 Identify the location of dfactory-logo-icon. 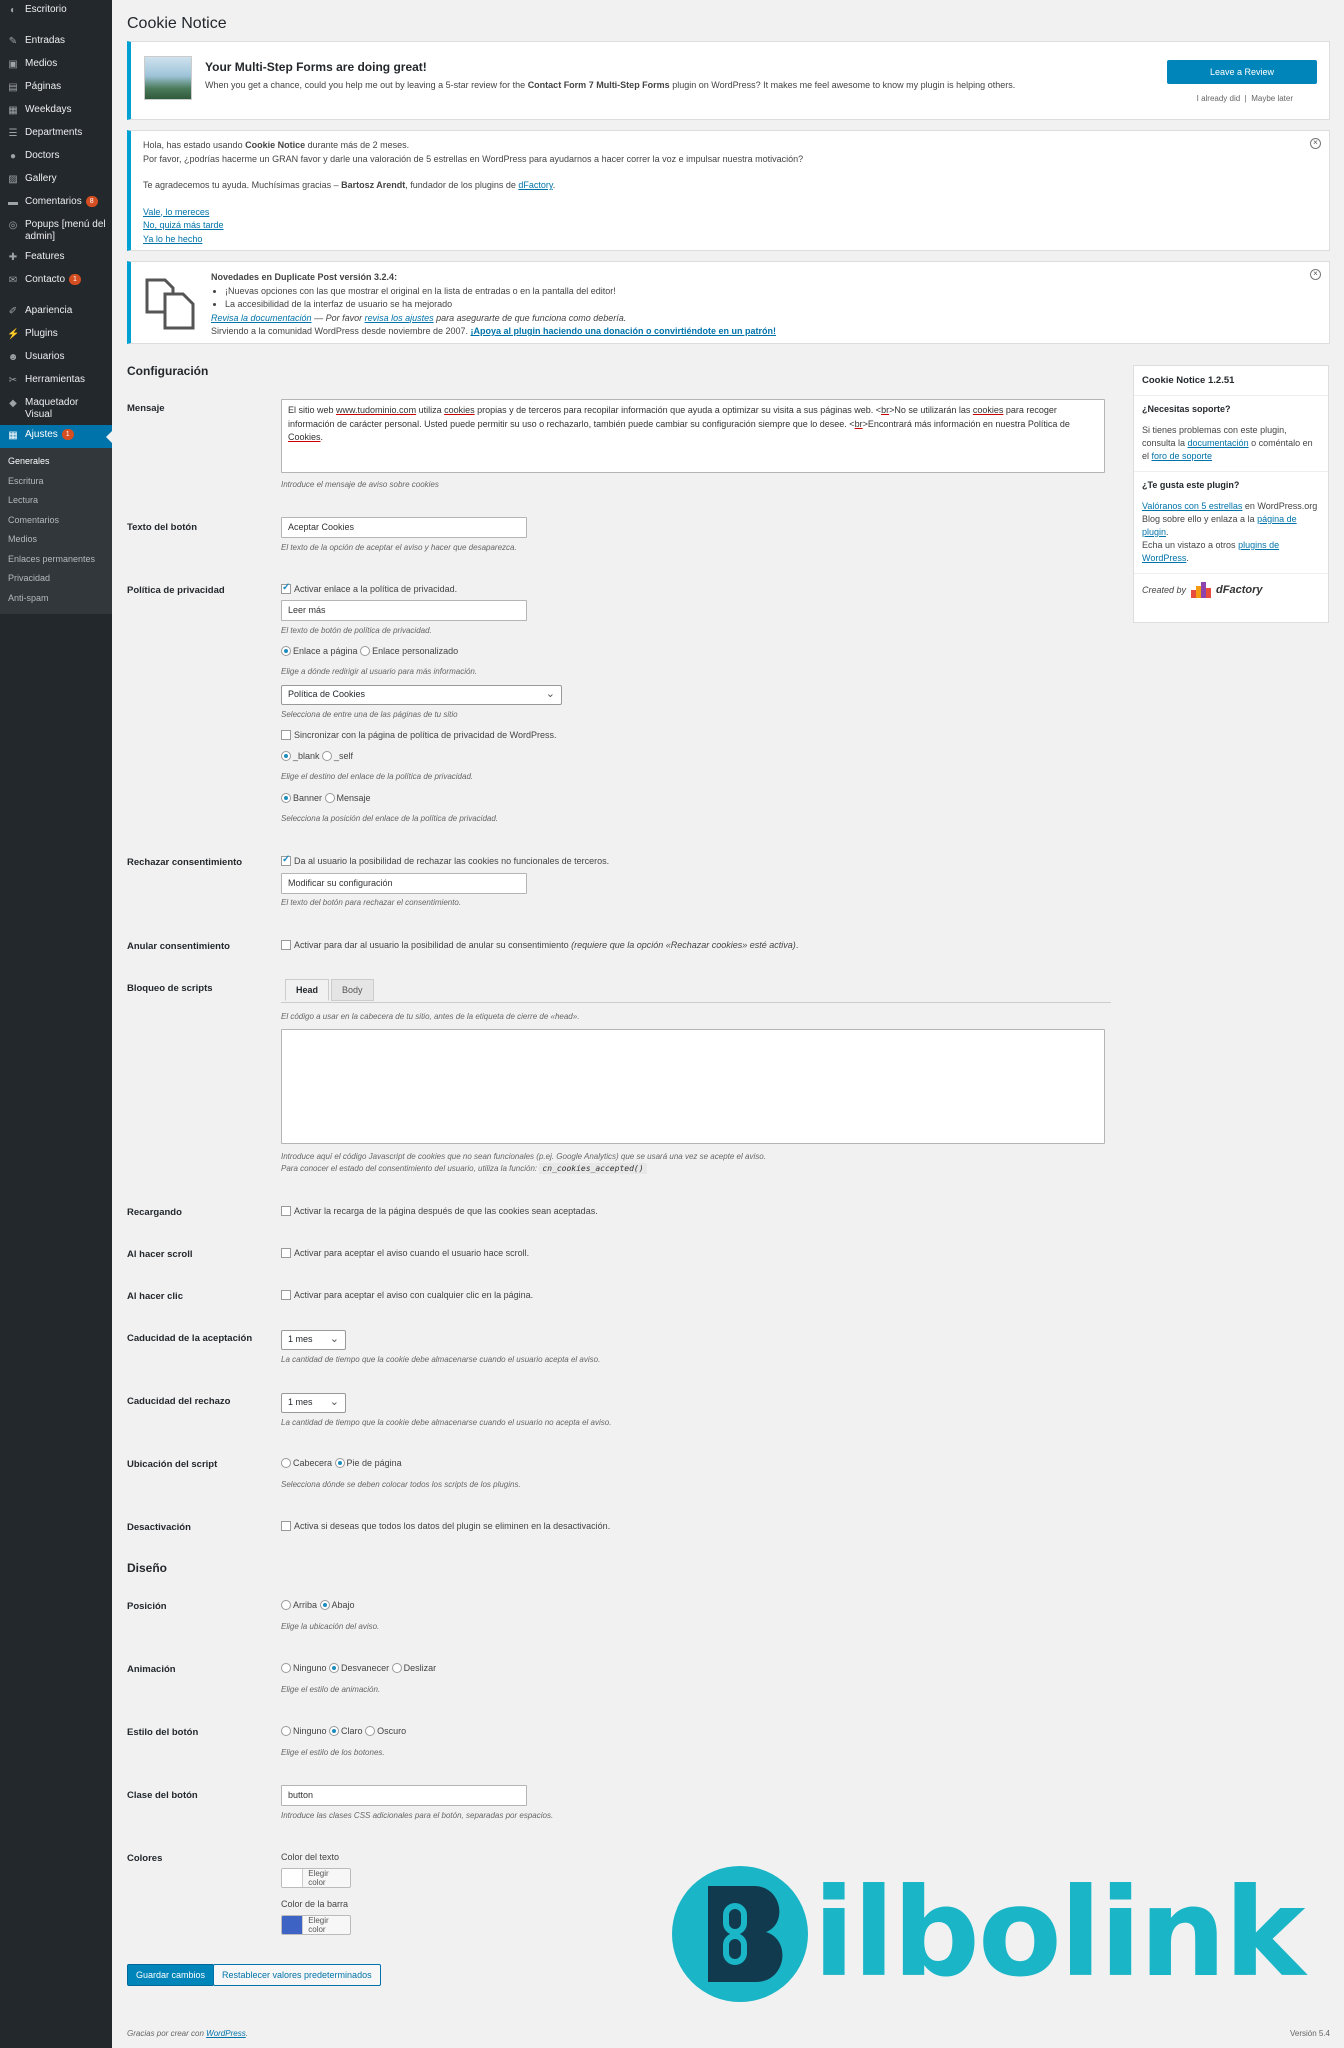
(1201, 590).